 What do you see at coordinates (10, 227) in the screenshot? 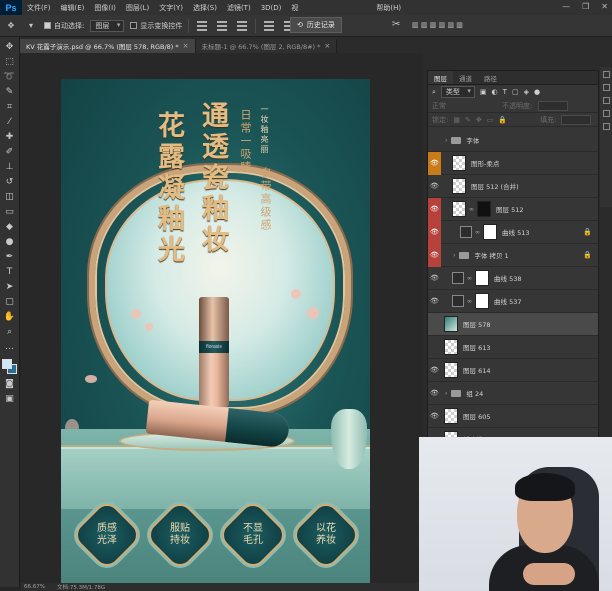
I see `blur-tool-icon: ◆` at bounding box center [10, 227].